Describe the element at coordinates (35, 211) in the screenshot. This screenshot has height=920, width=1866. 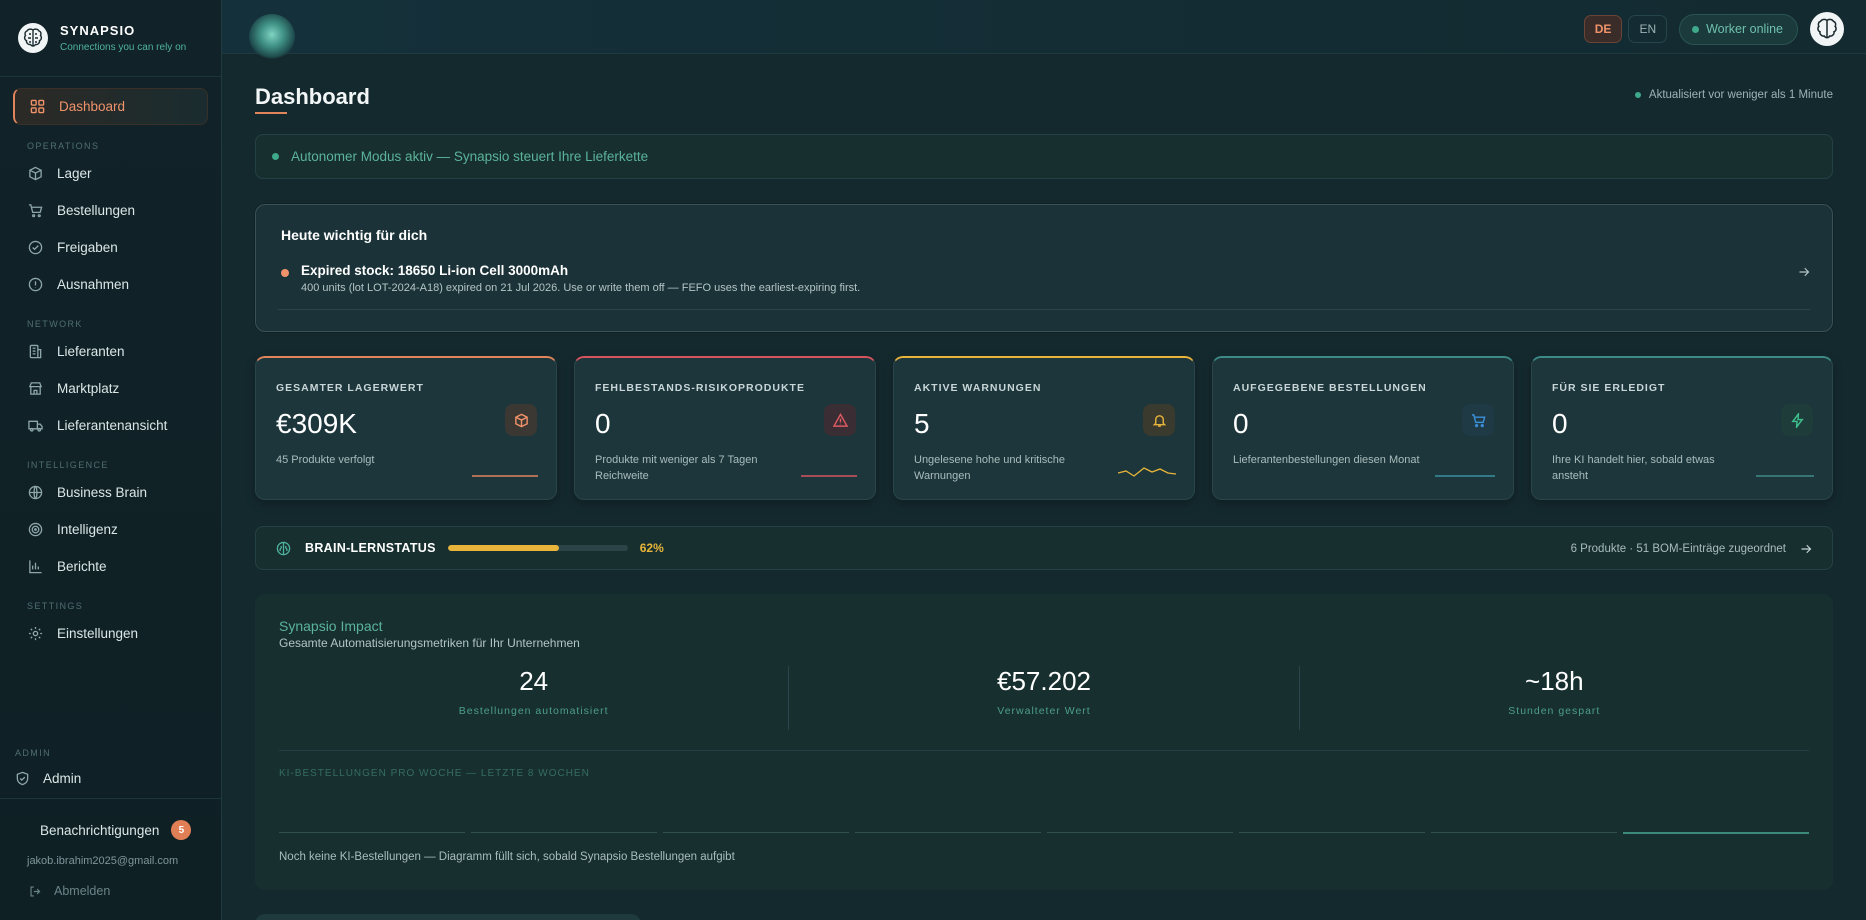
I see `cart-icon` at that location.